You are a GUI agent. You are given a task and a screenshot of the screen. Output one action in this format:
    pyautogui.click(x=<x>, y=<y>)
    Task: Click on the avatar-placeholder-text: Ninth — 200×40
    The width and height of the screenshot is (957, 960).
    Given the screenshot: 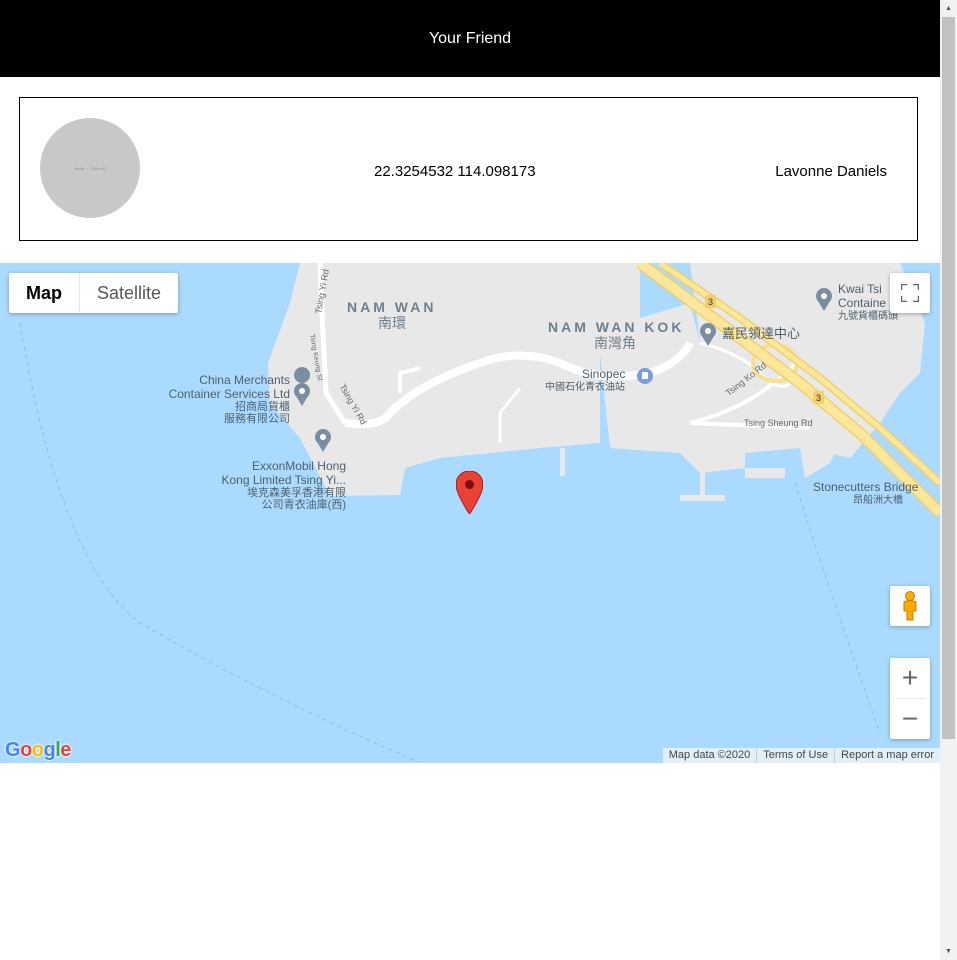 What is the action you would take?
    pyautogui.click(x=90, y=168)
    